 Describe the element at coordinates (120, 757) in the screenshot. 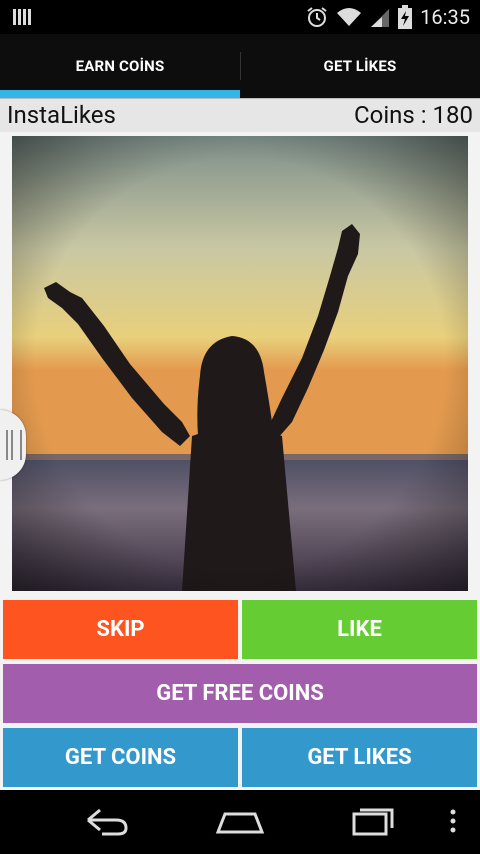

I see `get-coins-button: GET COINS` at that location.